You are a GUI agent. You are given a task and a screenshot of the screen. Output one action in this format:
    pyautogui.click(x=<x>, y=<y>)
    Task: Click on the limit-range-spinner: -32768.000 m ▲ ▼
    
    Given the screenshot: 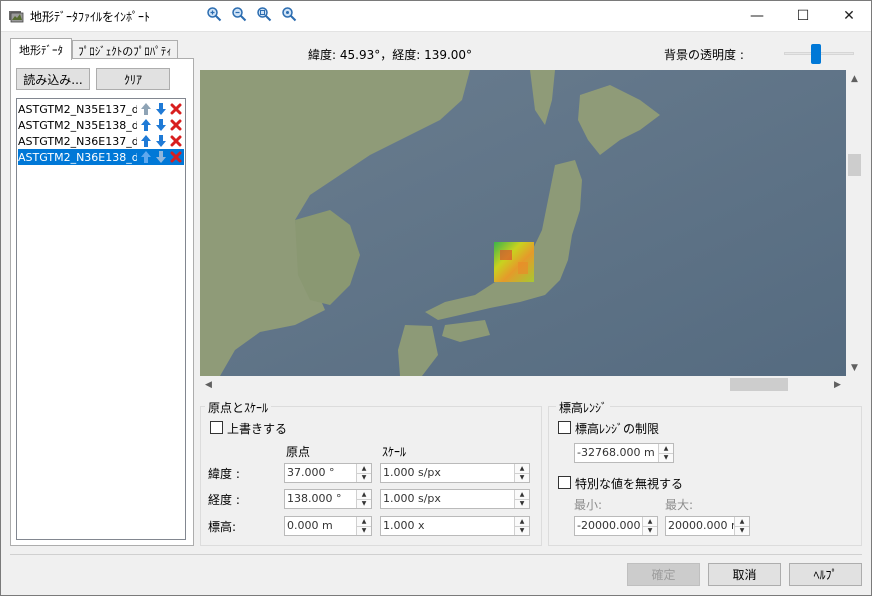 What is the action you would take?
    pyautogui.click(x=624, y=453)
    